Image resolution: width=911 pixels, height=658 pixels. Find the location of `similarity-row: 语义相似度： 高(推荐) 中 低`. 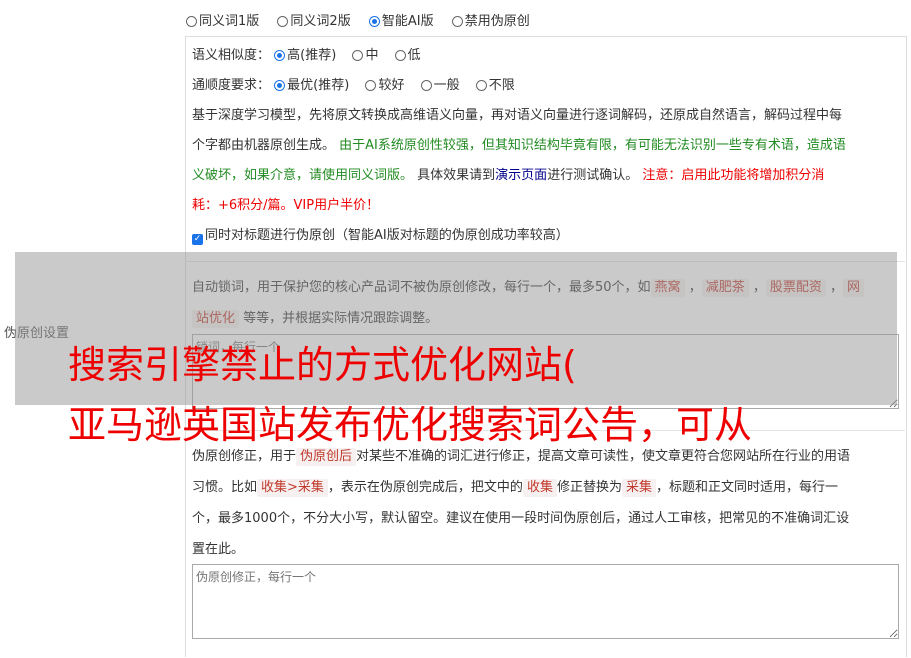

similarity-row: 语义相似度： 高(推荐) 中 低 is located at coordinates (313, 56).